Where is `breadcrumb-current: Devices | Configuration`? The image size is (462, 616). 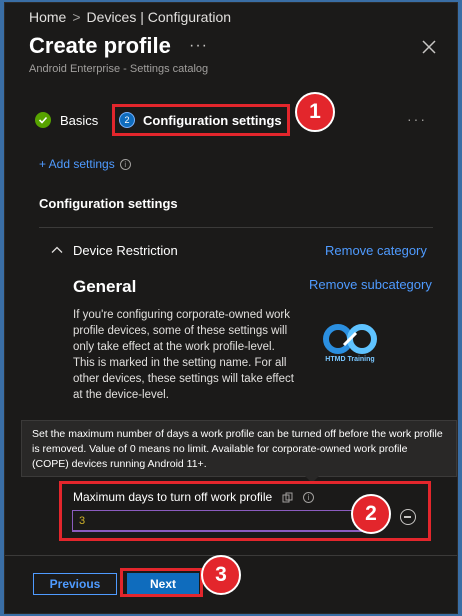 breadcrumb-current: Devices | Configuration is located at coordinates (159, 17).